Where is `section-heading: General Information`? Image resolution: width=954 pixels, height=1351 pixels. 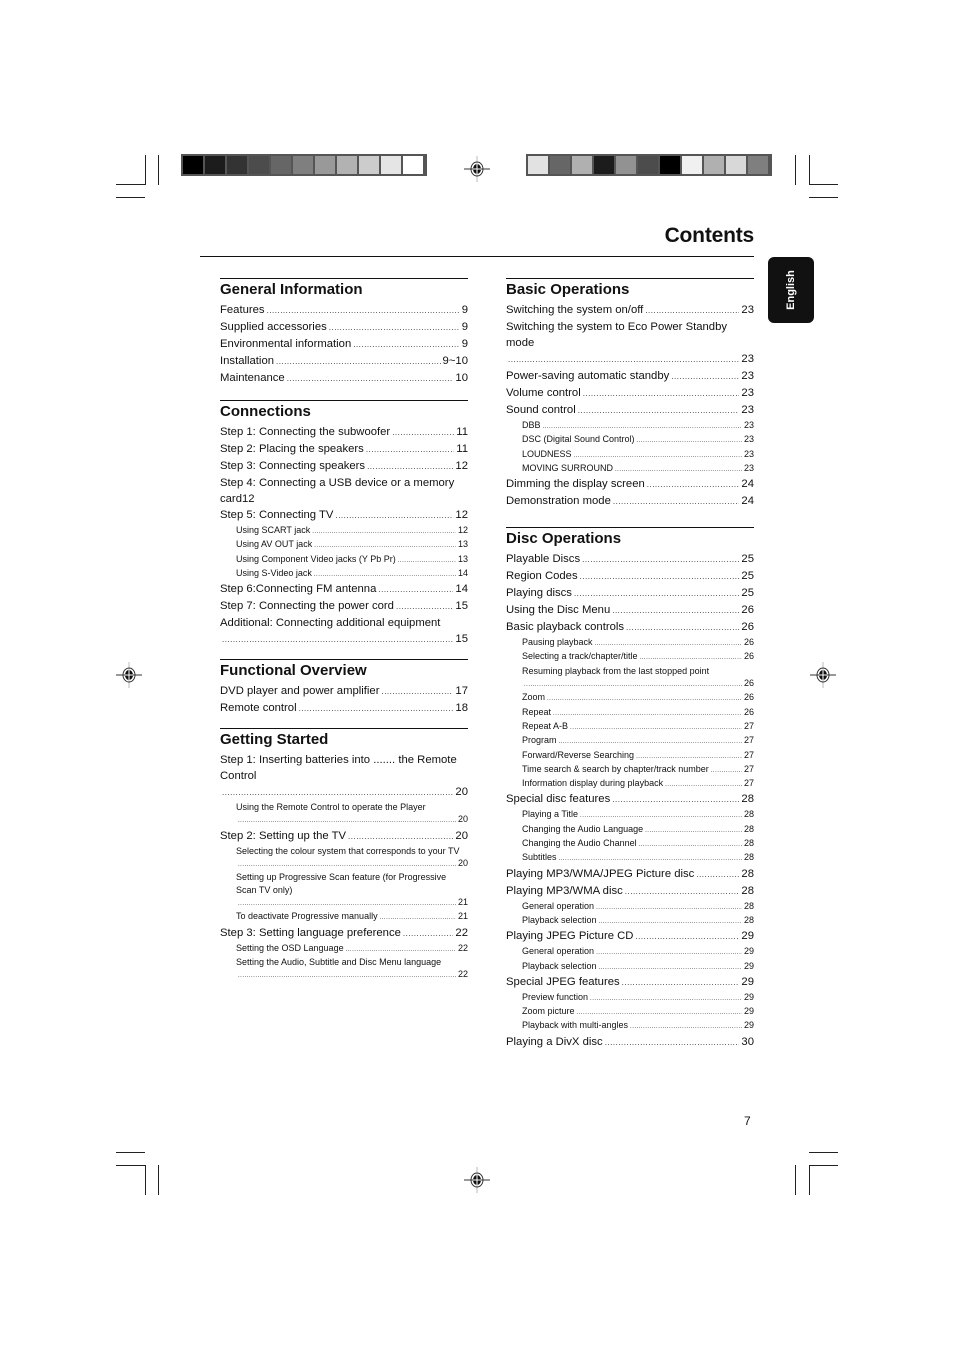 section-heading: General Information is located at coordinates (344, 289).